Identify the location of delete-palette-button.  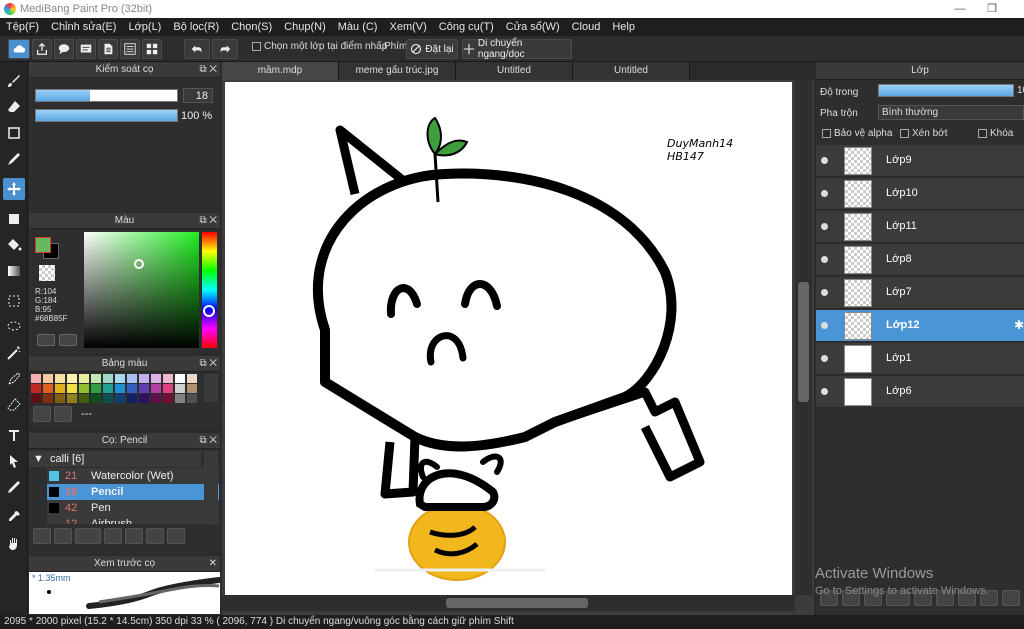
(63, 414).